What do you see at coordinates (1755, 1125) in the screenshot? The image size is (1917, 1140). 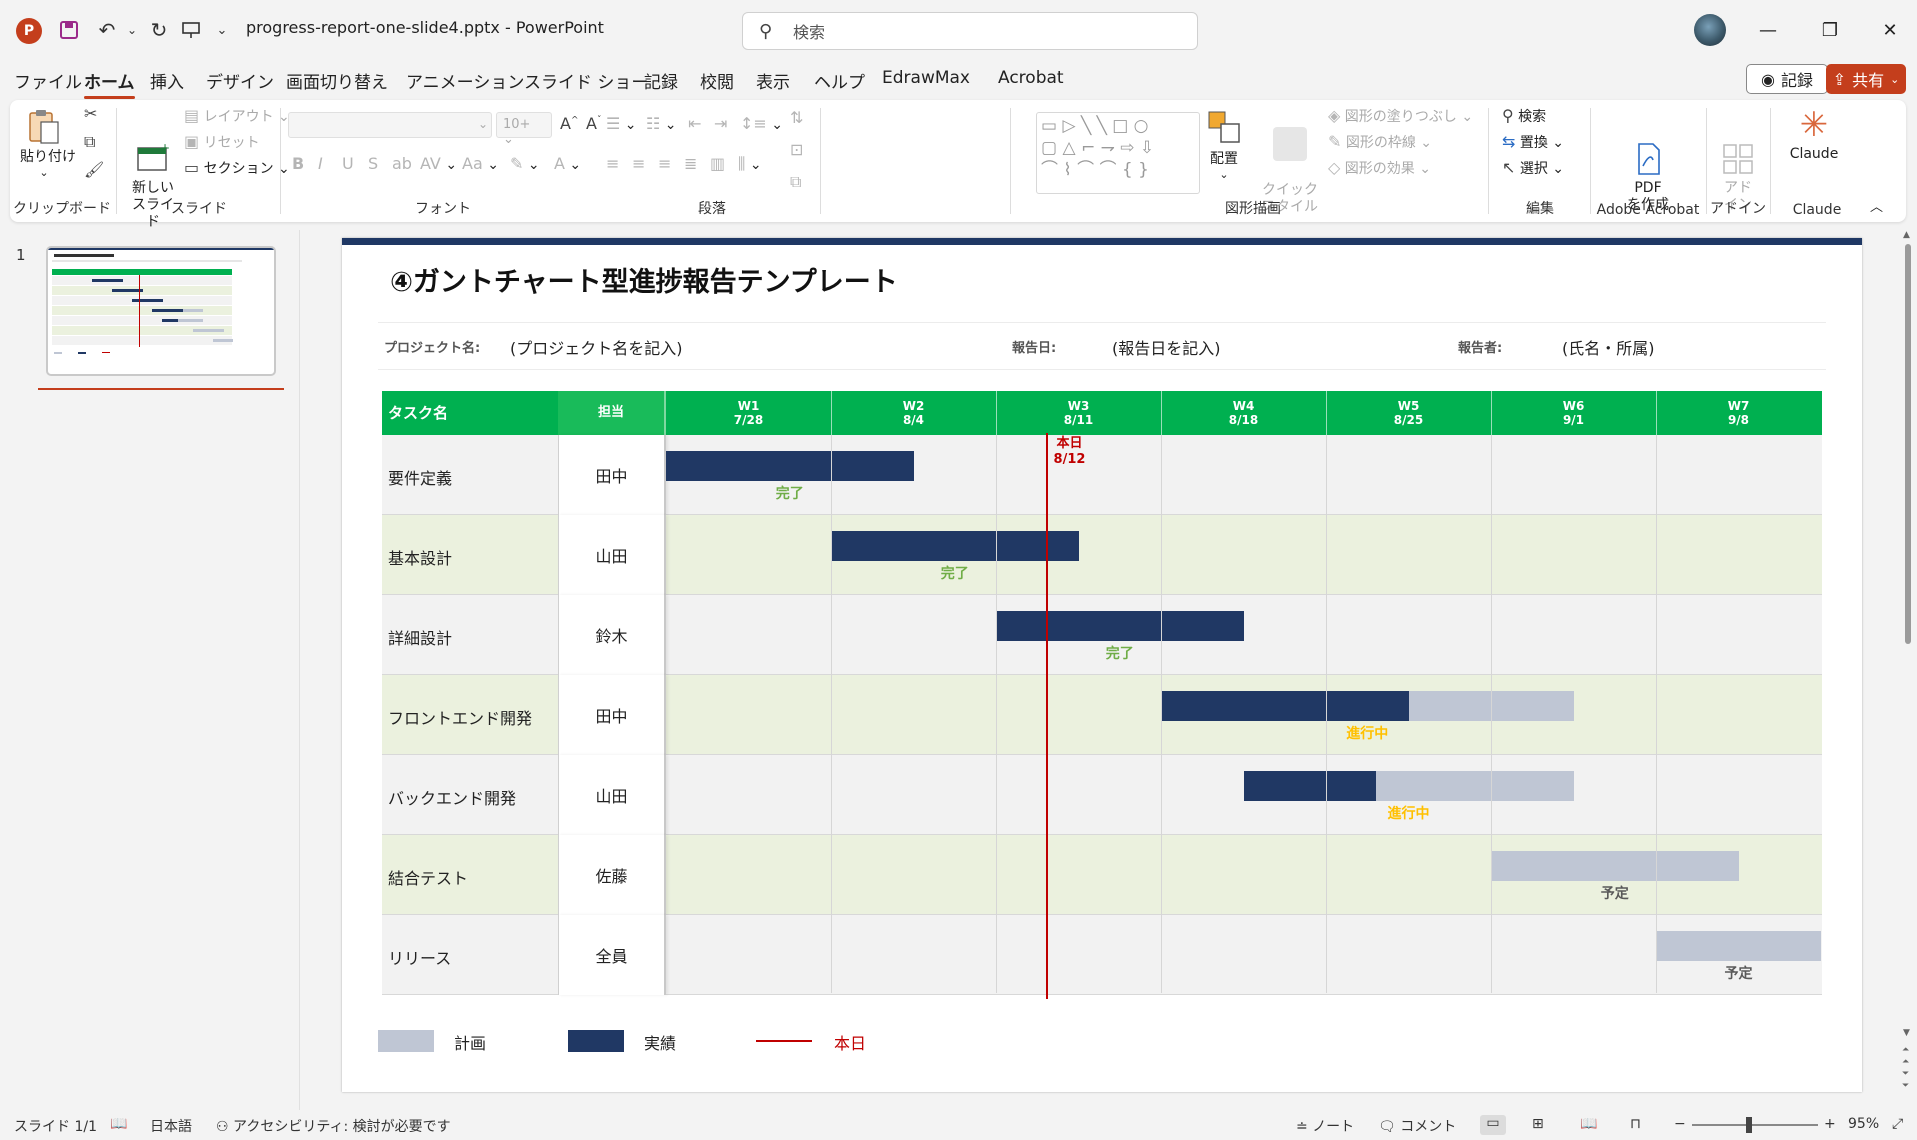 I see `zoom-slider` at bounding box center [1755, 1125].